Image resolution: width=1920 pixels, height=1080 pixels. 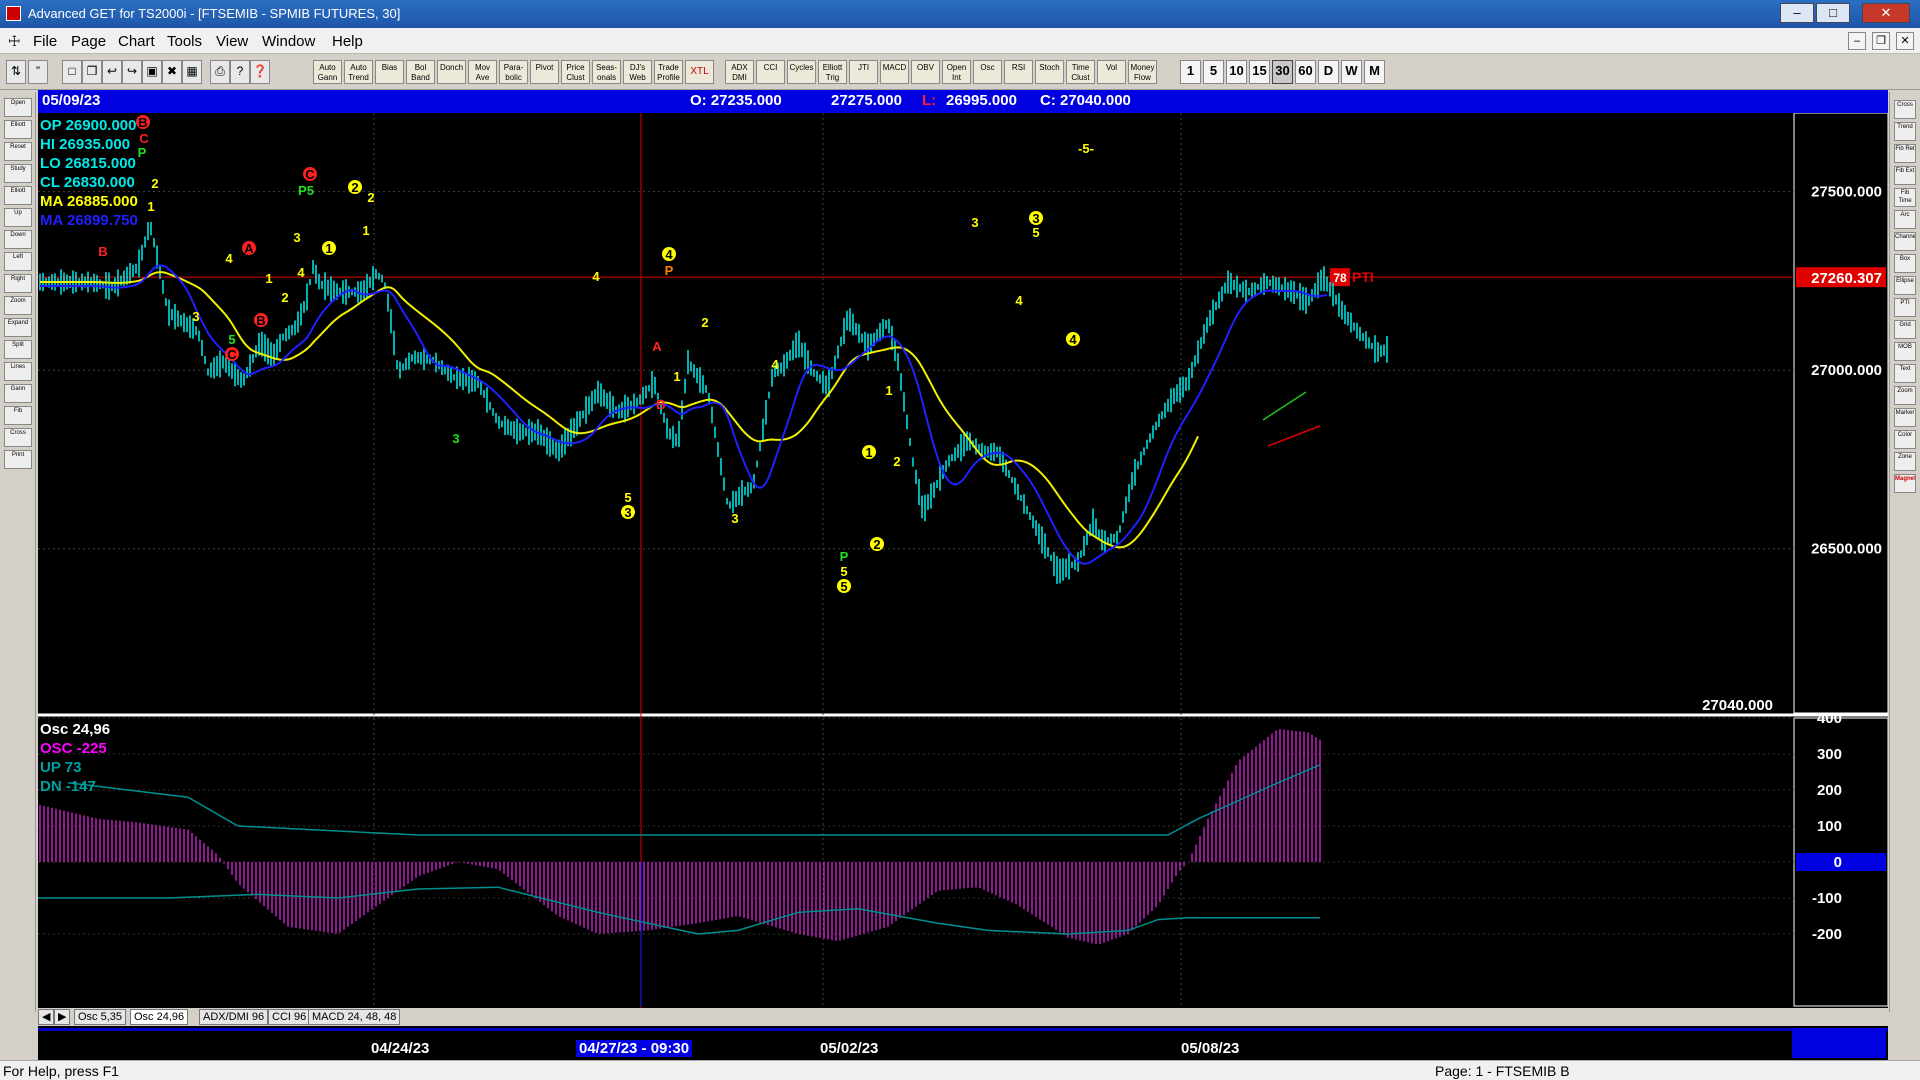 What do you see at coordinates (1886, 13) in the screenshot?
I see `close-button: ✕` at bounding box center [1886, 13].